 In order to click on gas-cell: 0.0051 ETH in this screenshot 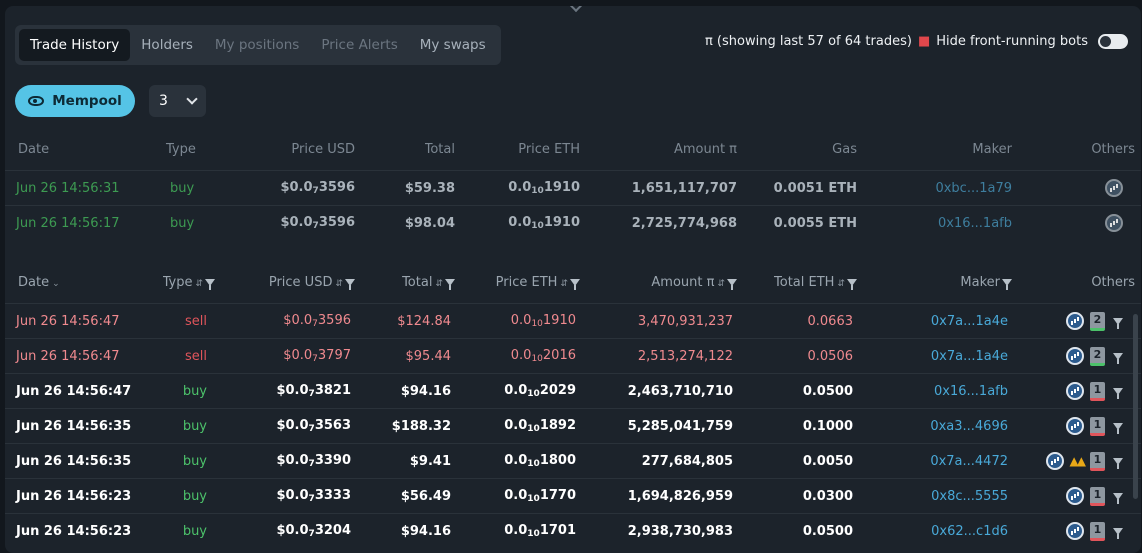, I will do `click(815, 188)`.